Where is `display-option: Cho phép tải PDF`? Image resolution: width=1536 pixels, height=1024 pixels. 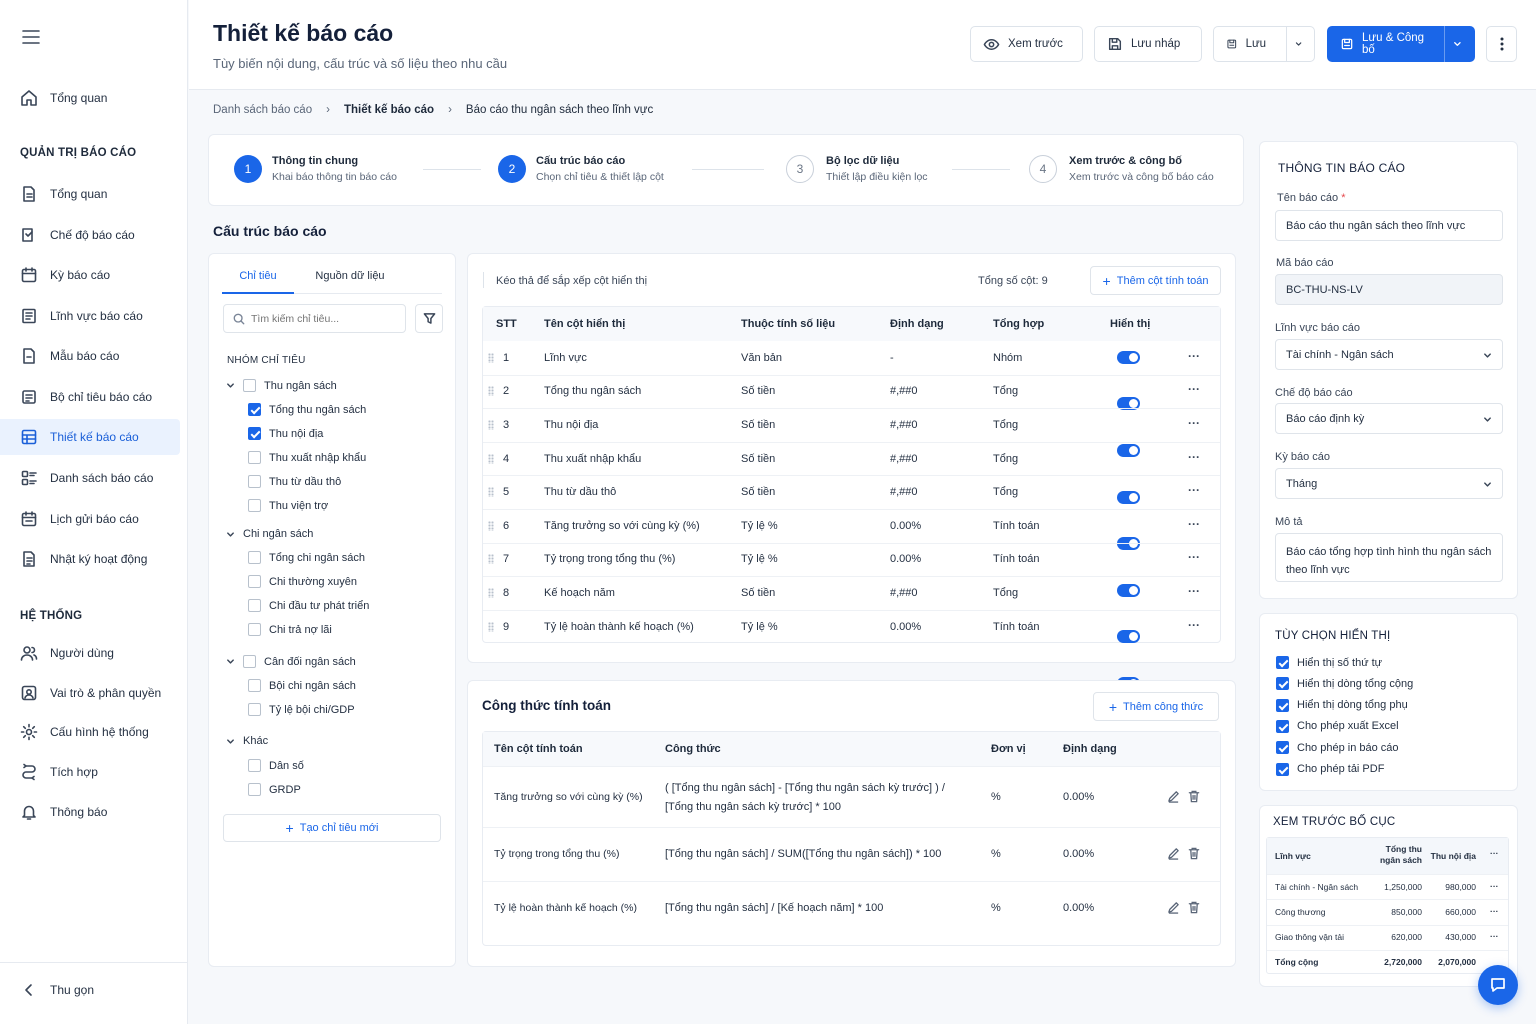
display-option: Cho phép tải PDF is located at coordinates (1330, 769).